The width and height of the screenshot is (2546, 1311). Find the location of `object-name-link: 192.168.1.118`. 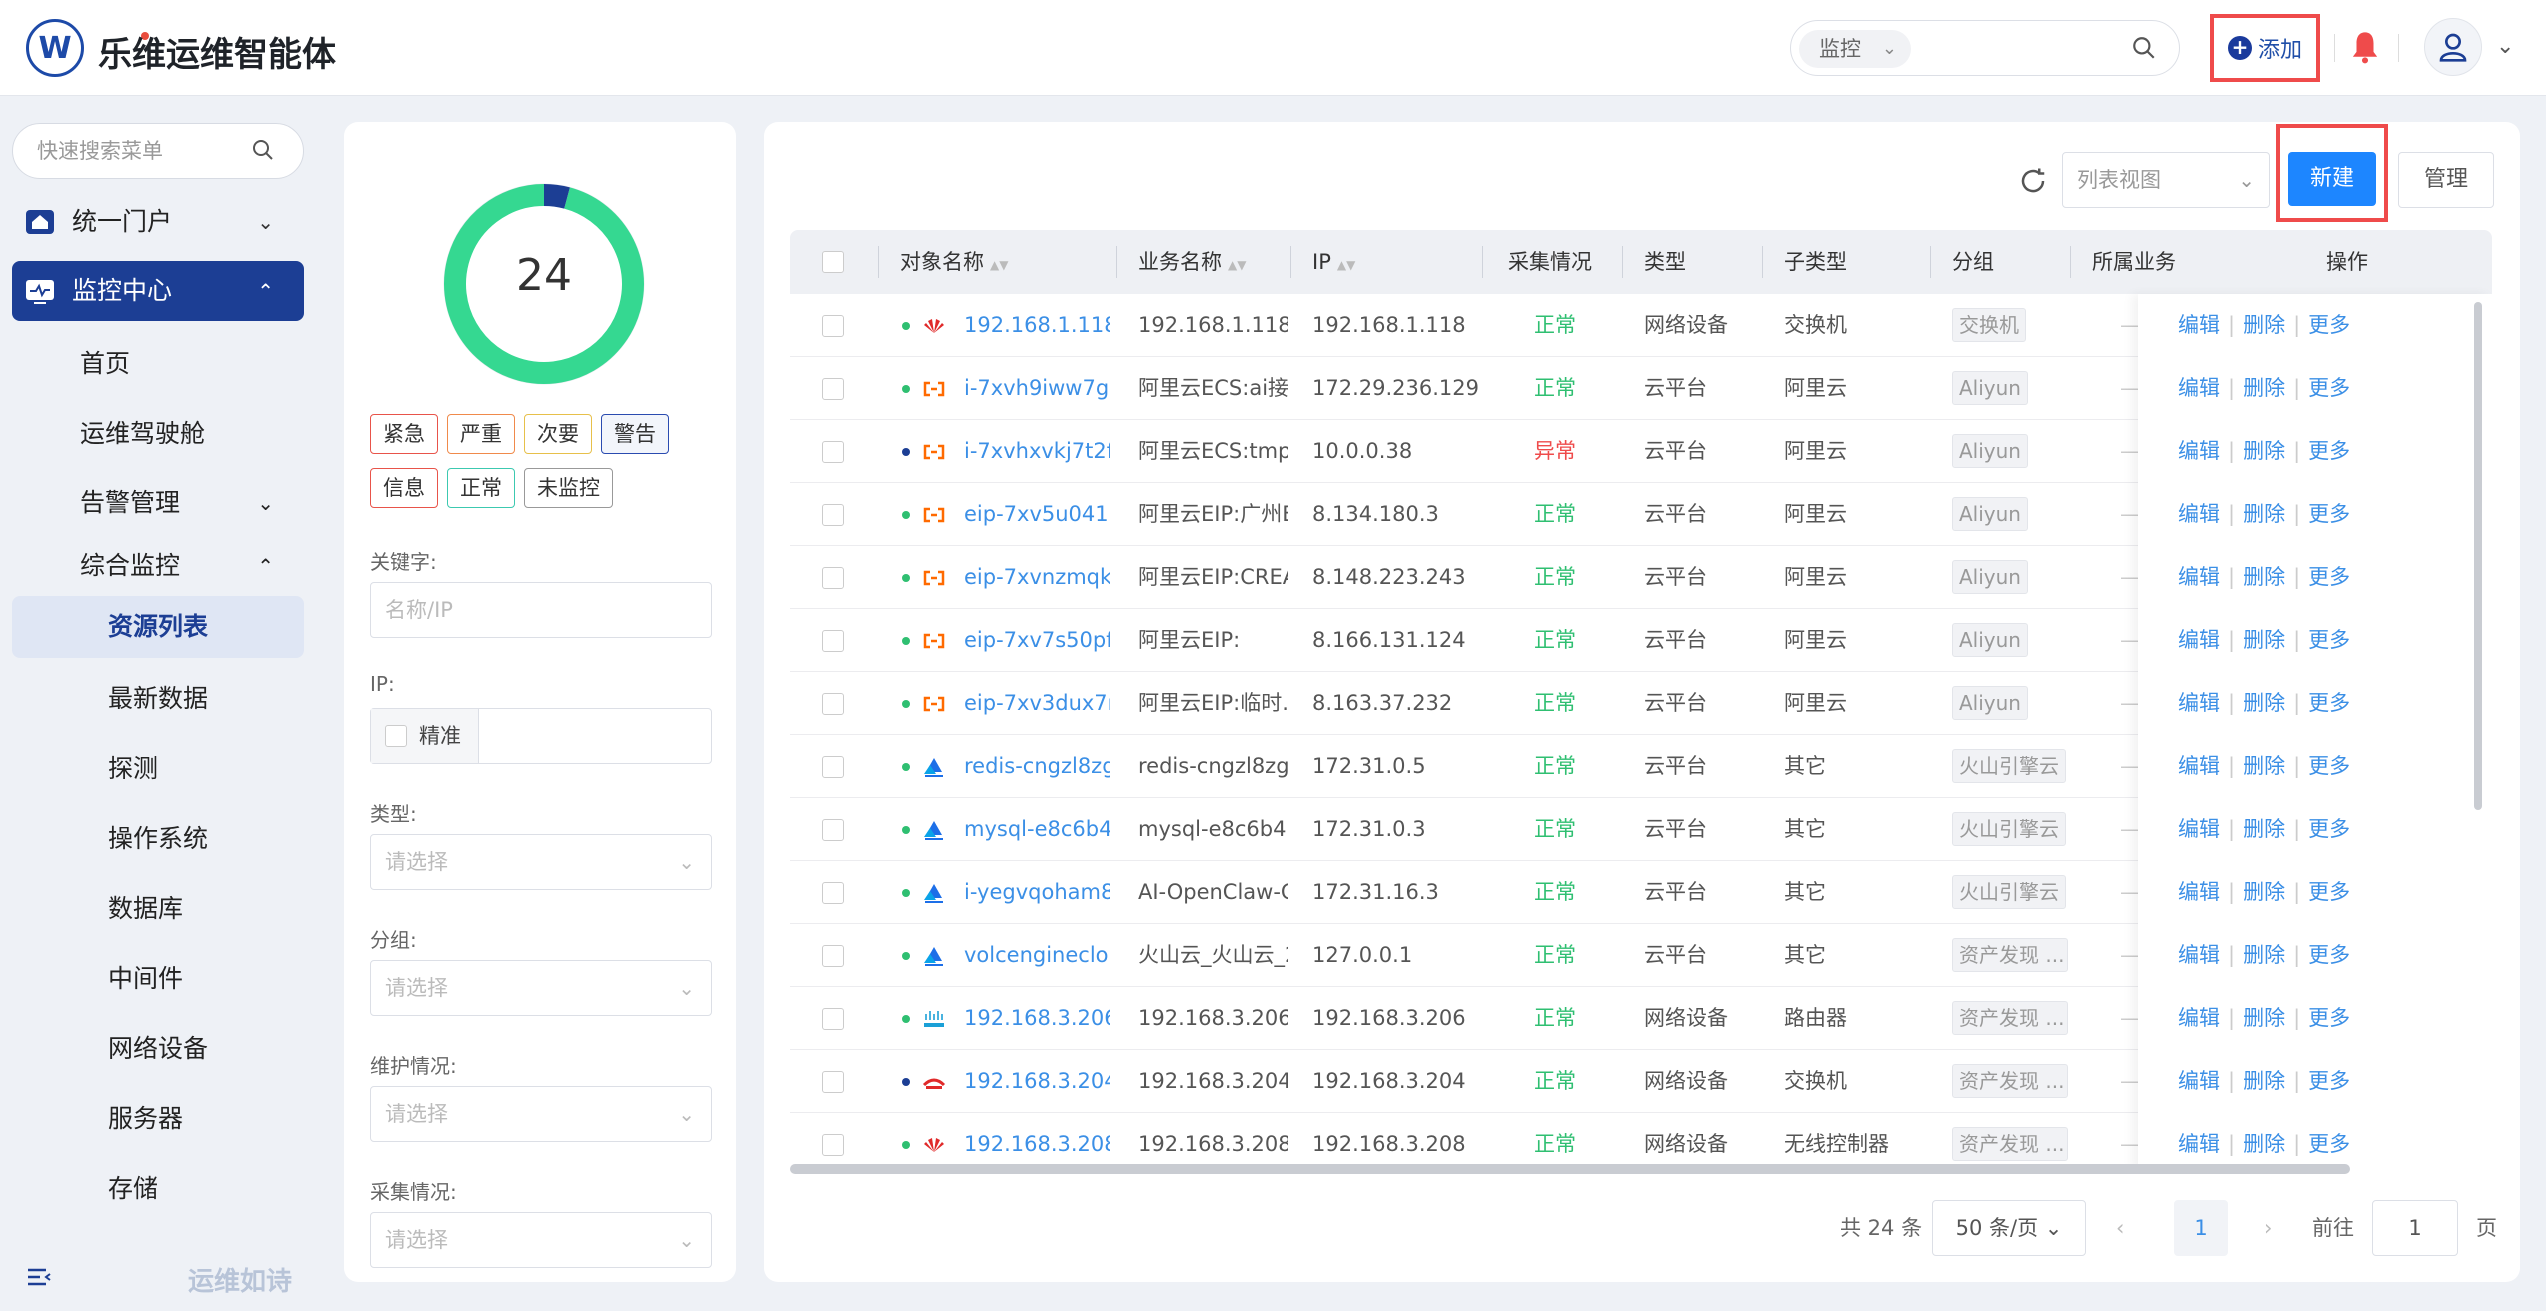

object-name-link: 192.168.1.118 is located at coordinates (1037, 325).